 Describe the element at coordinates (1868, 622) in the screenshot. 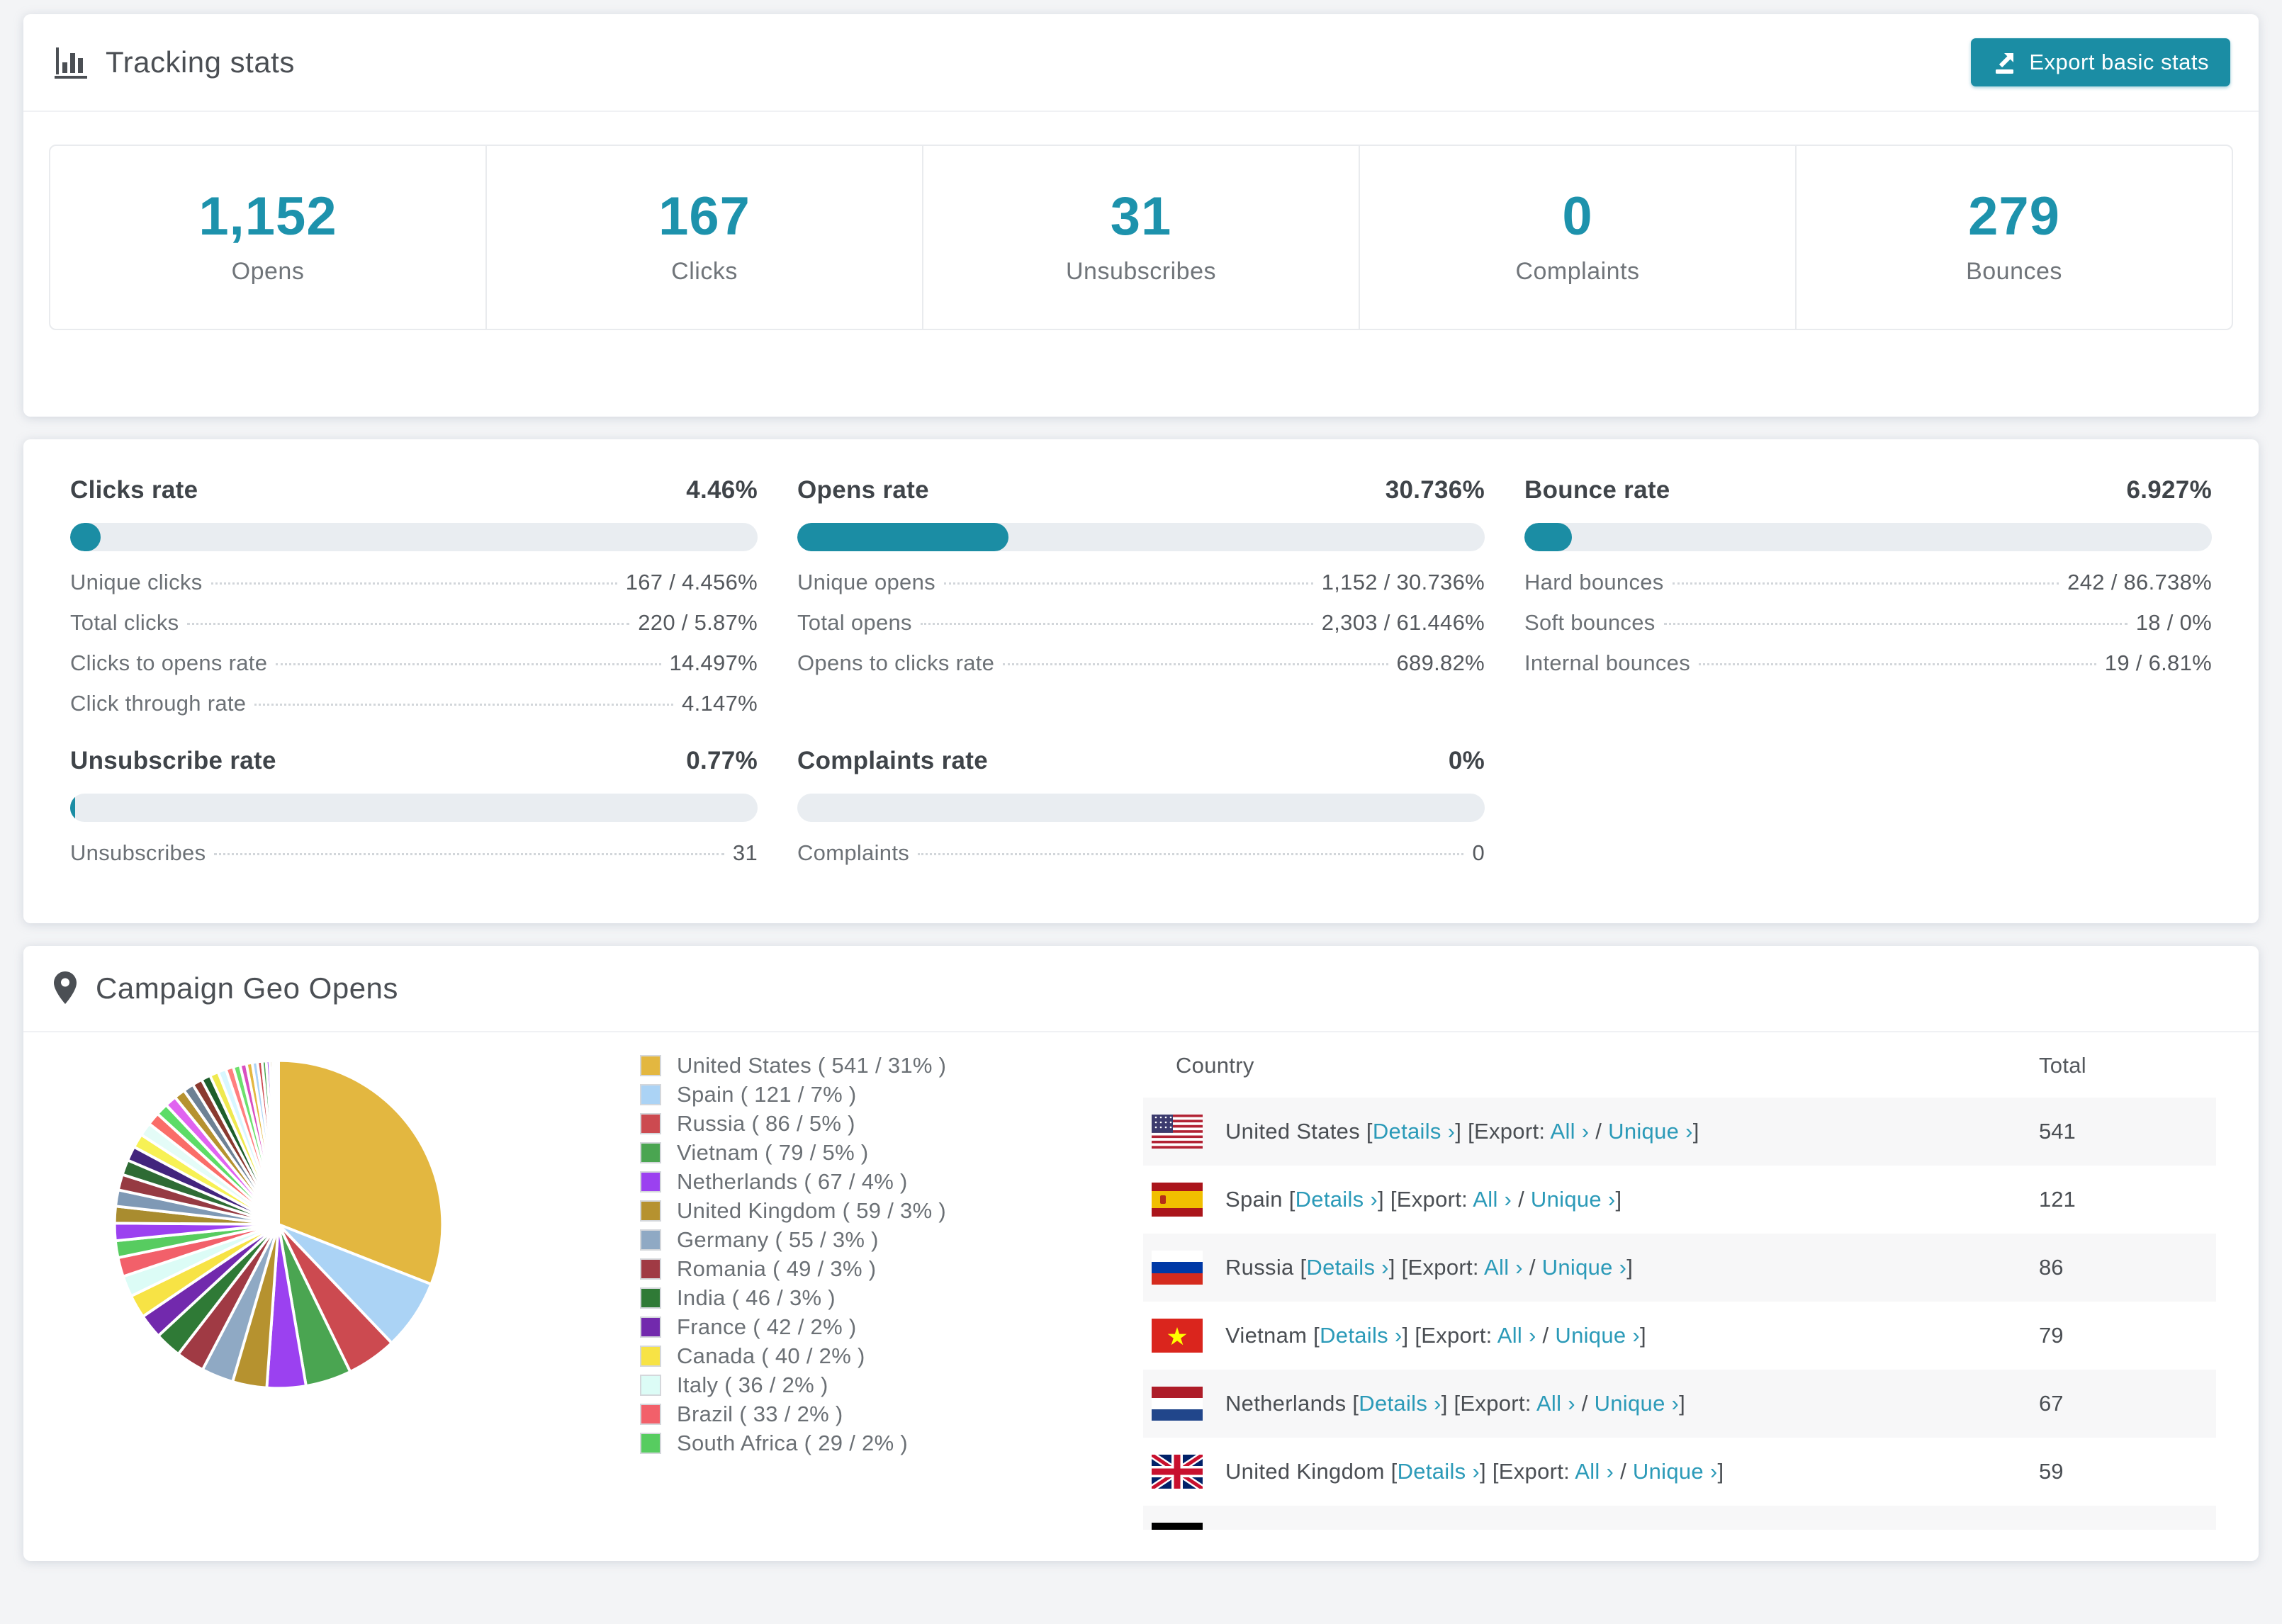

I see `rate-detail-row: Soft bounces 18 / 0%` at that location.